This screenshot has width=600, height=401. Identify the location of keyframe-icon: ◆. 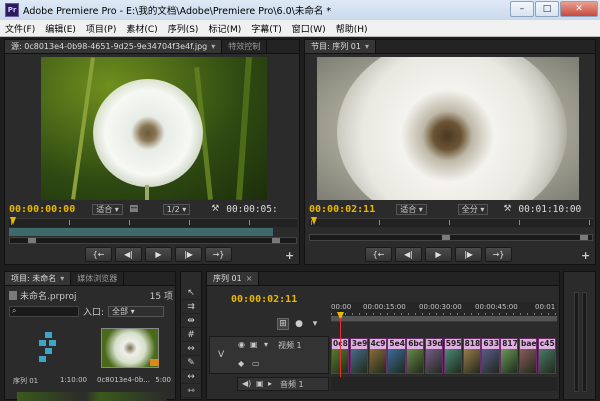
(241, 363).